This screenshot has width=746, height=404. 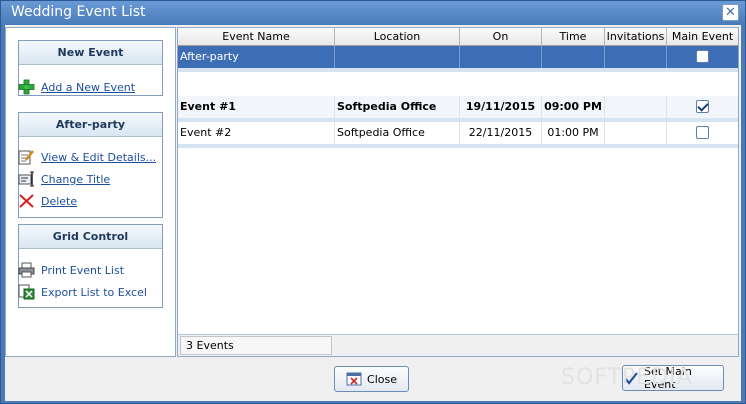 What do you see at coordinates (636, 37) in the screenshot?
I see `column-header-invitations: Invitations` at bounding box center [636, 37].